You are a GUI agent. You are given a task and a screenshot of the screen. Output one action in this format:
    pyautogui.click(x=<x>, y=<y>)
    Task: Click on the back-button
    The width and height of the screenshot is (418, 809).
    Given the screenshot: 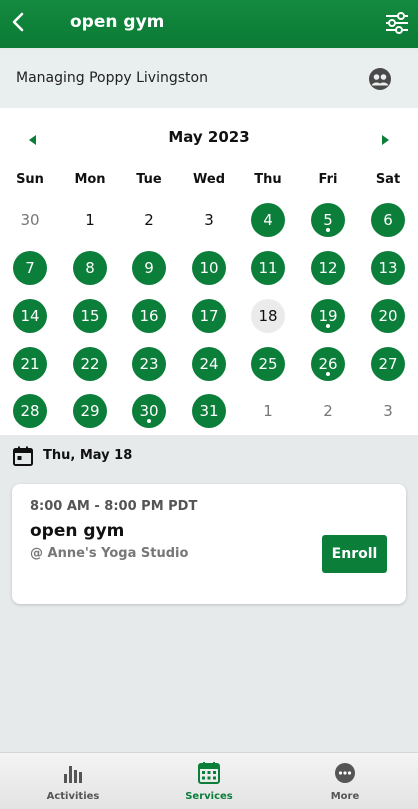 What is the action you would take?
    pyautogui.click(x=18, y=22)
    